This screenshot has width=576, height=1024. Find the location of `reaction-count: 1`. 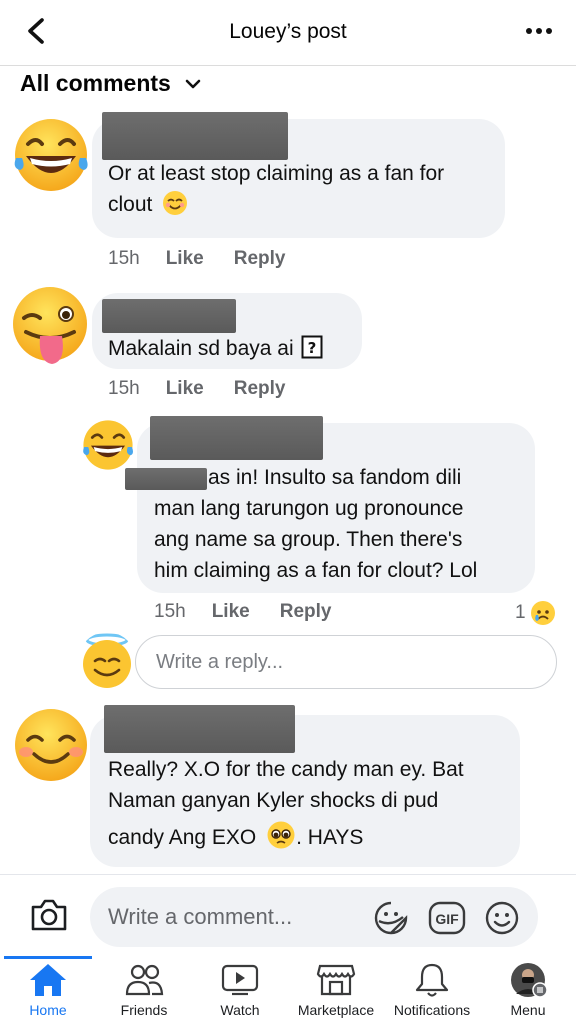

reaction-count: 1 is located at coordinates (520, 612).